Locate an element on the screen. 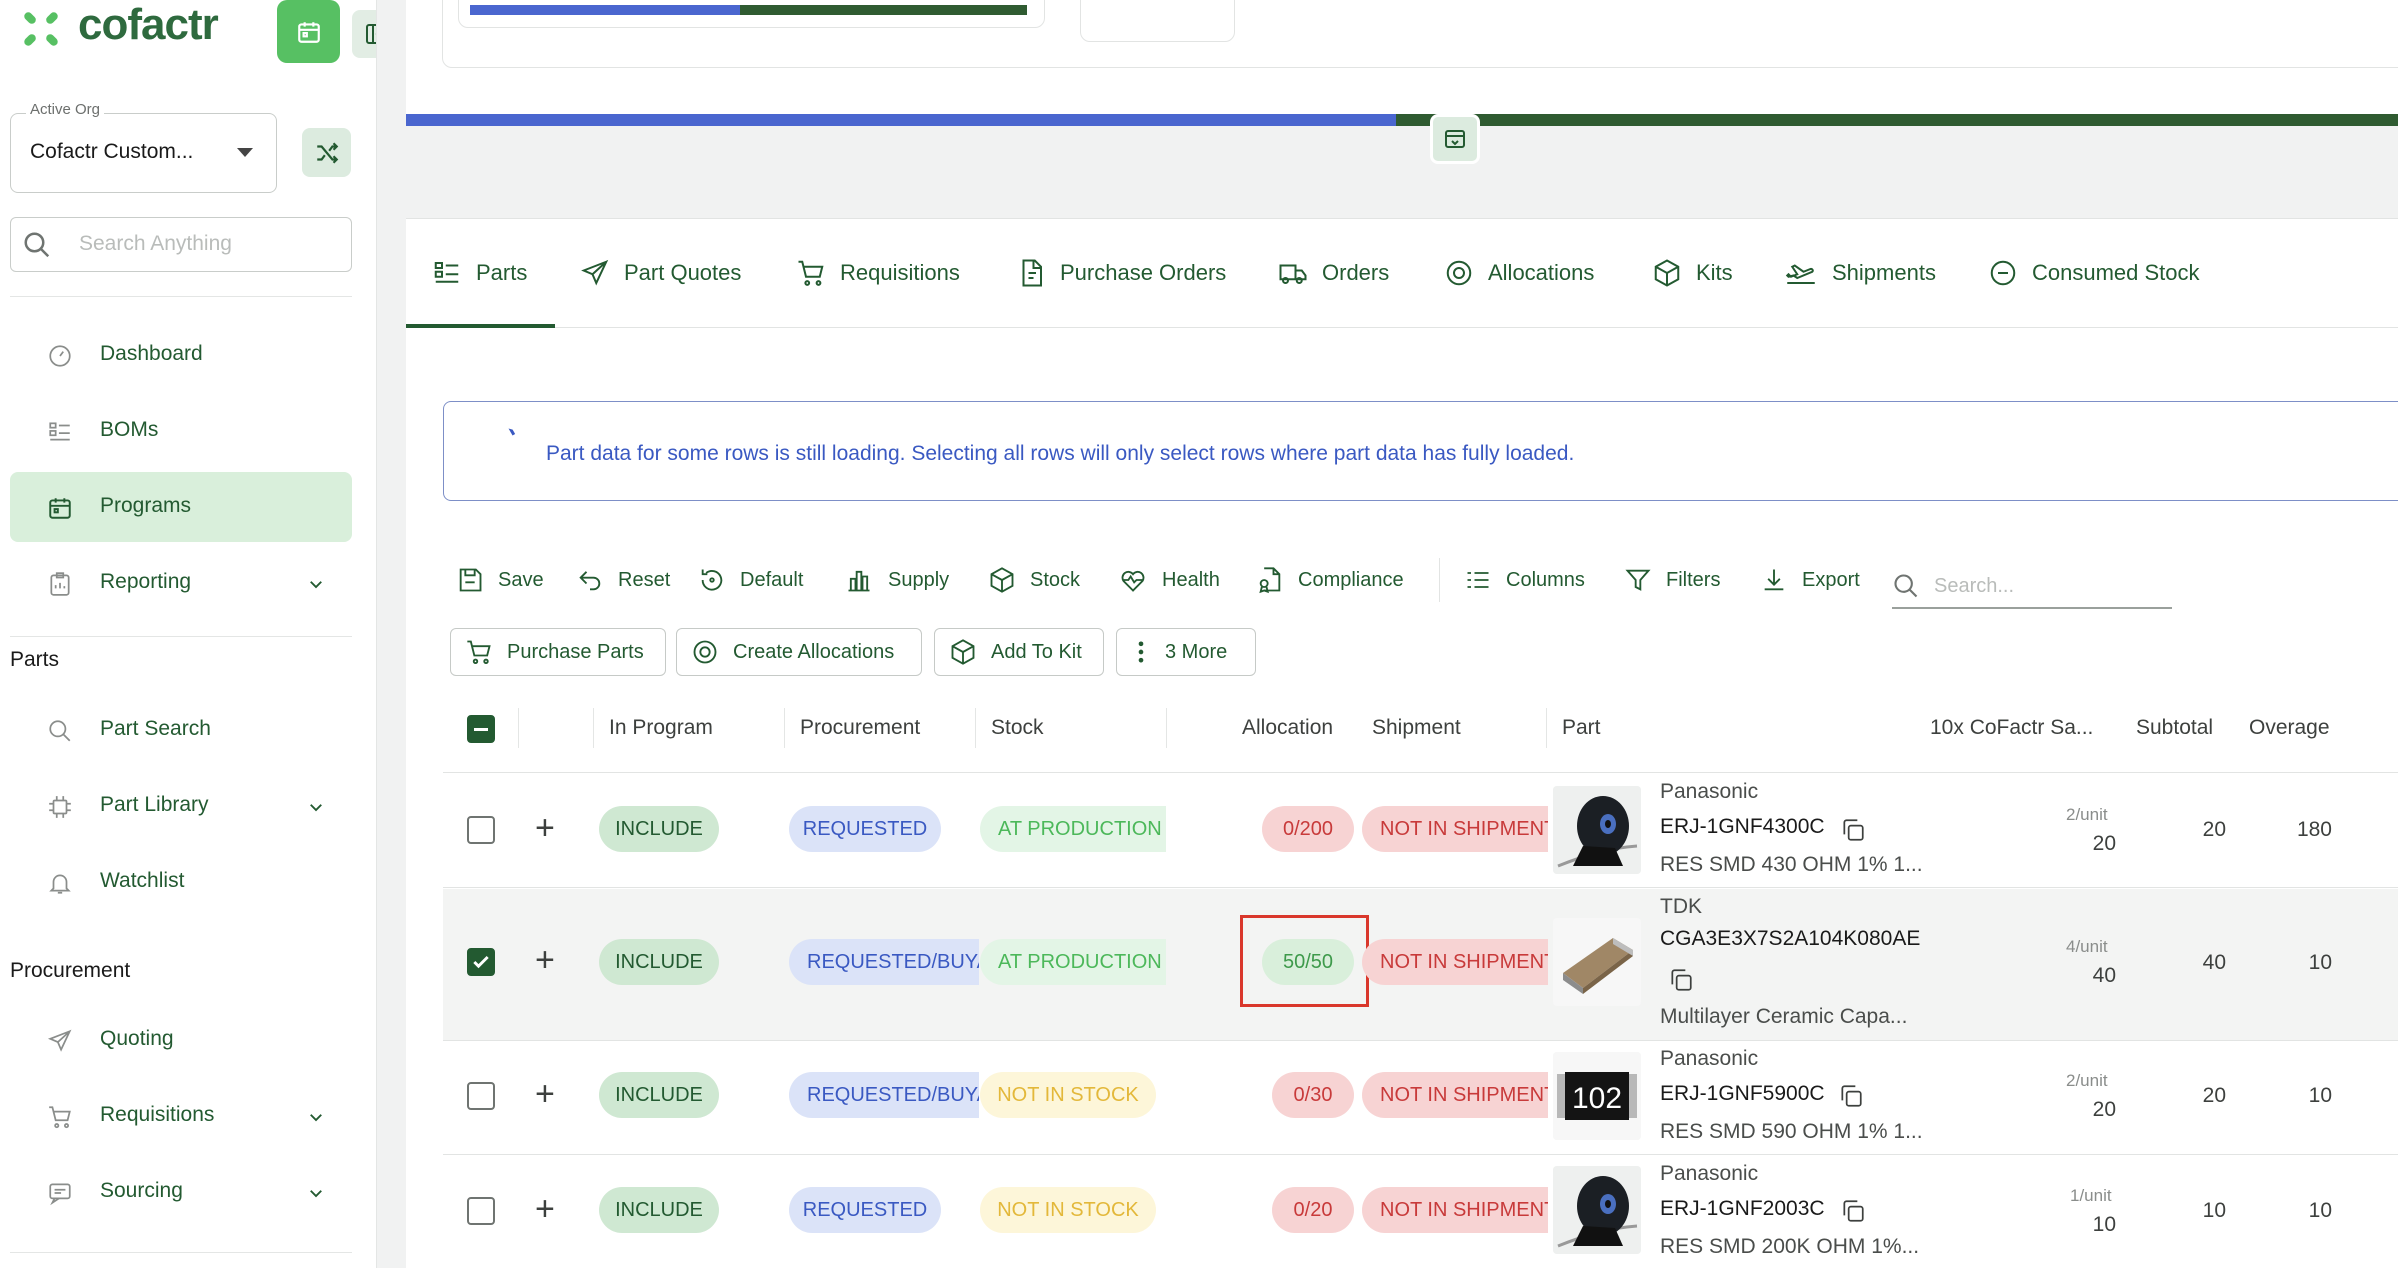 The image size is (2398, 1268). nav-item-watchlist: Watchlist is located at coordinates (181, 882).